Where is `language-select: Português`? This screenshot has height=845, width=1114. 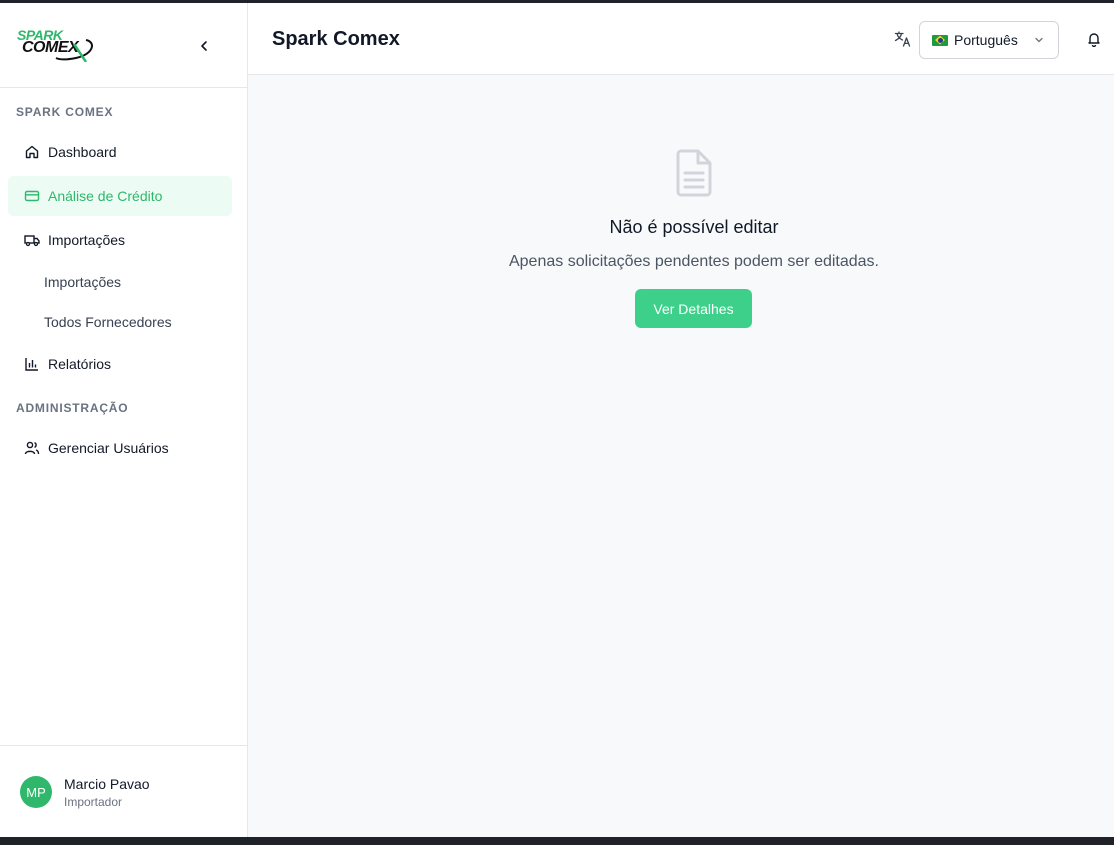
language-select: Português is located at coordinates (989, 40).